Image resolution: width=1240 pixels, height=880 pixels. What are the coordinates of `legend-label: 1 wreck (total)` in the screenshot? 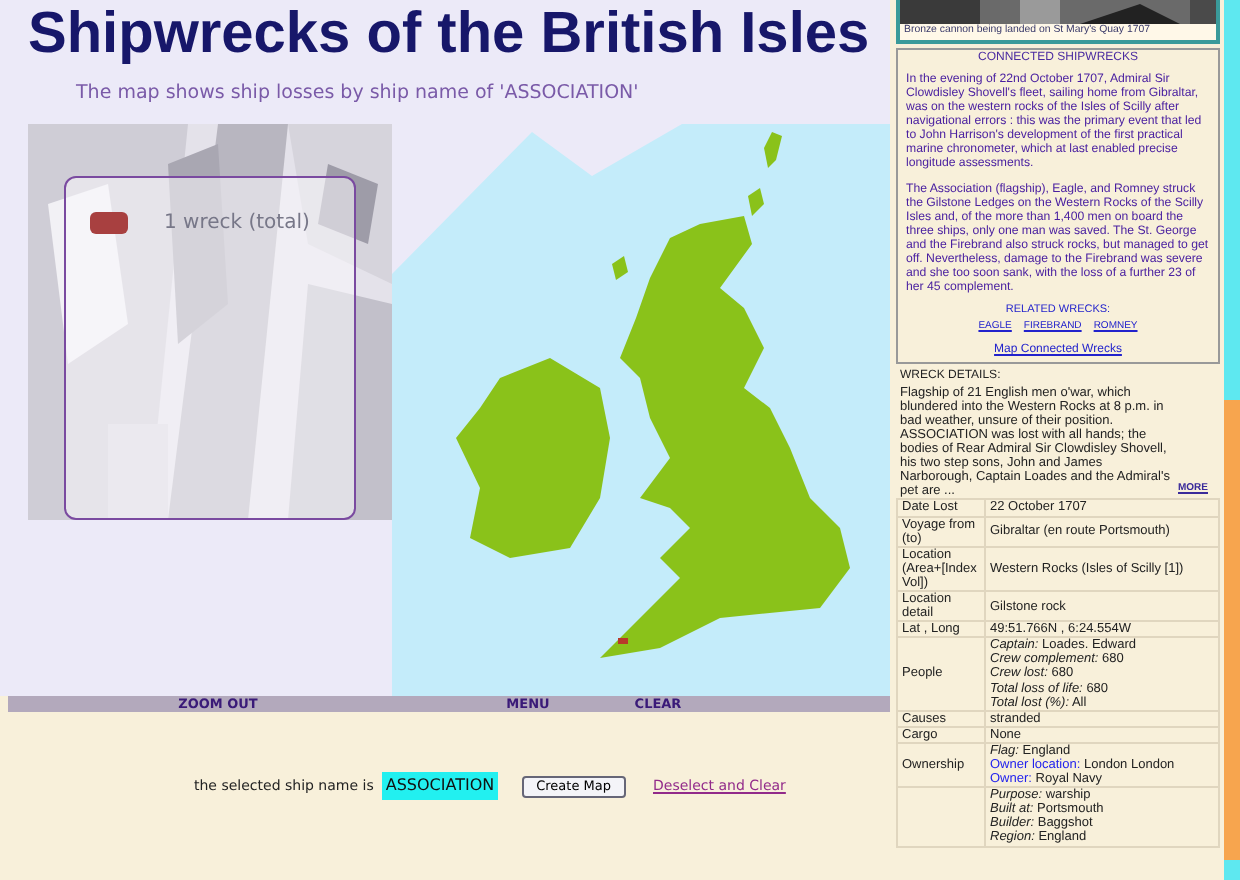 It's located at (237, 224).